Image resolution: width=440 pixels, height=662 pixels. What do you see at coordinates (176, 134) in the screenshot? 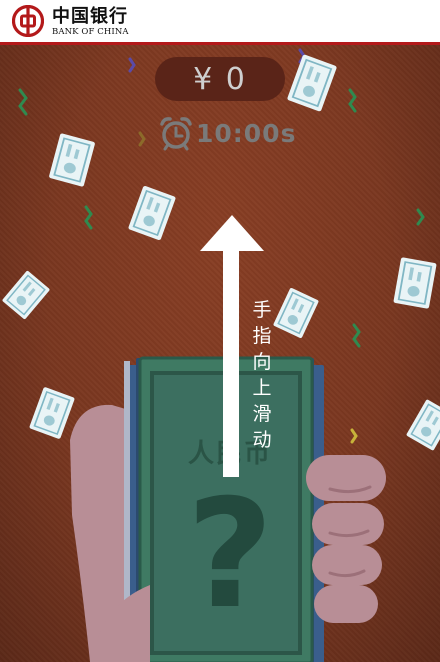
I see `alarm-clock-icon` at bounding box center [176, 134].